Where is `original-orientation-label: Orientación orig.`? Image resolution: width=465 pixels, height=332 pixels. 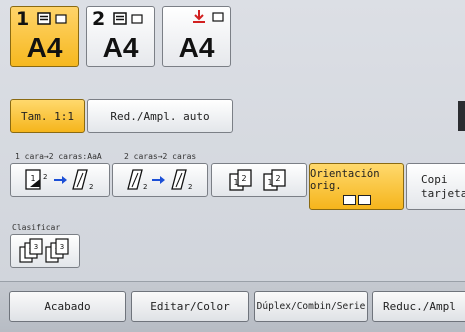
original-orientation-label: Orientación orig. is located at coordinates (345, 180).